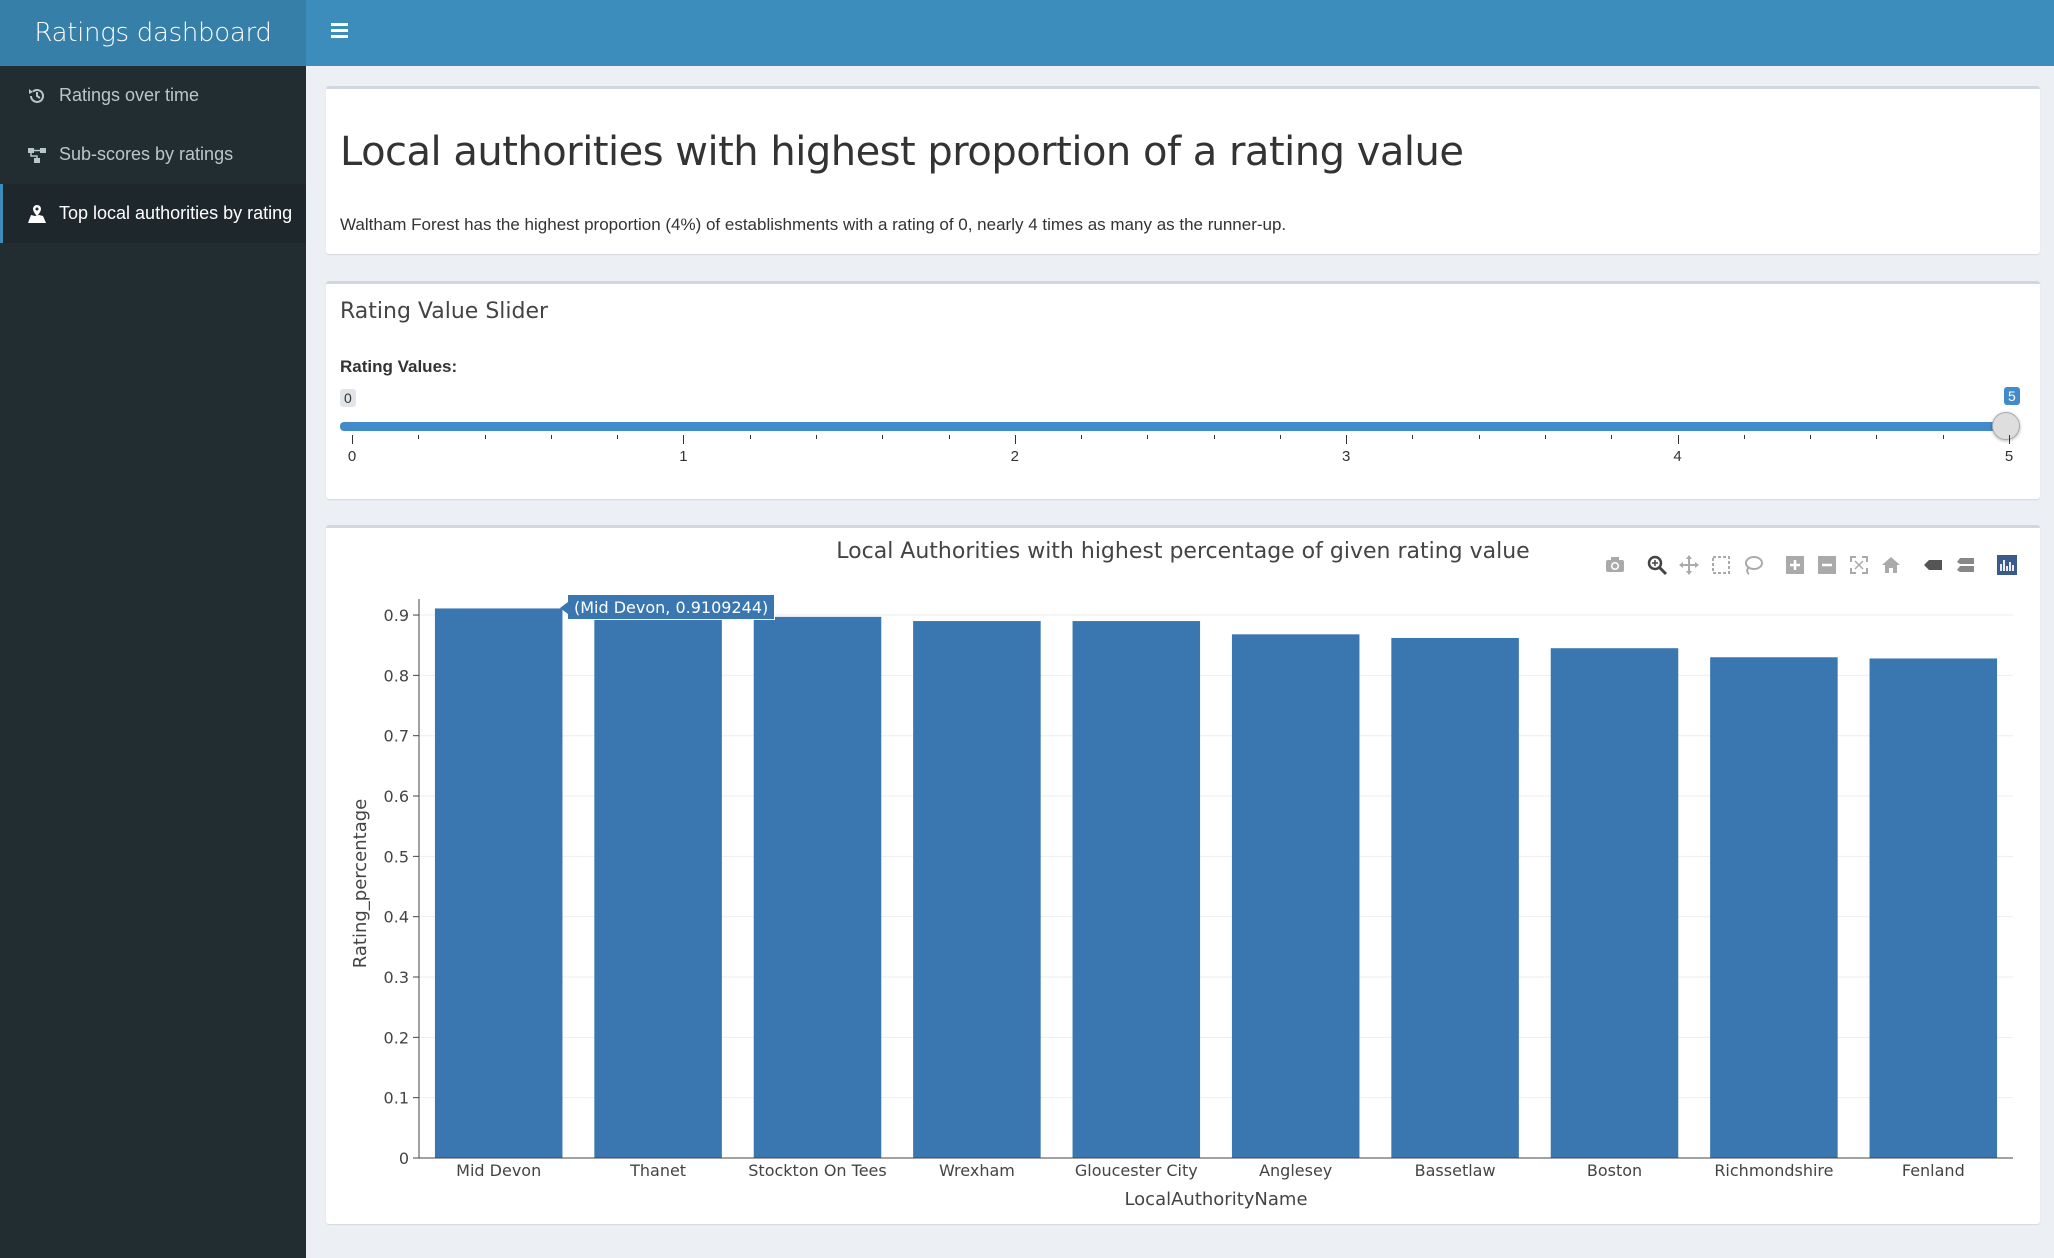  Describe the element at coordinates (396, 1037) in the screenshot. I see `y-tick-label: 0.2` at that location.